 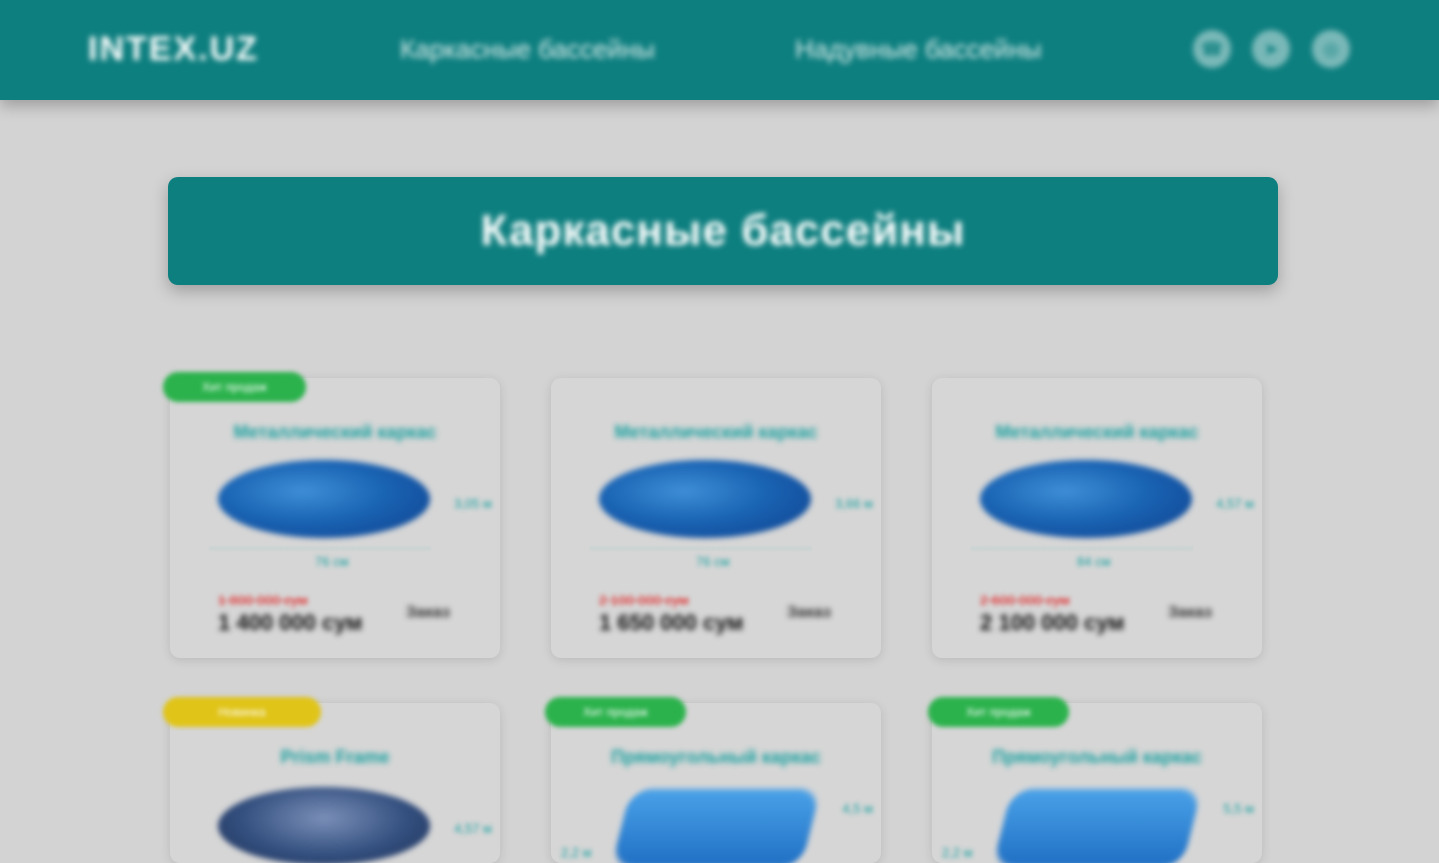 What do you see at coordinates (918, 49) in the screenshot?
I see `nav-link-inflatable-pools: Надувные бассейны` at bounding box center [918, 49].